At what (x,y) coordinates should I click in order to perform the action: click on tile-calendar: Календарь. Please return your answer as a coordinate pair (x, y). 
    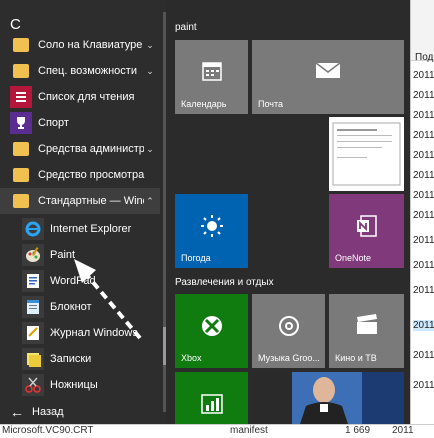
    Looking at the image, I should click on (211, 77).